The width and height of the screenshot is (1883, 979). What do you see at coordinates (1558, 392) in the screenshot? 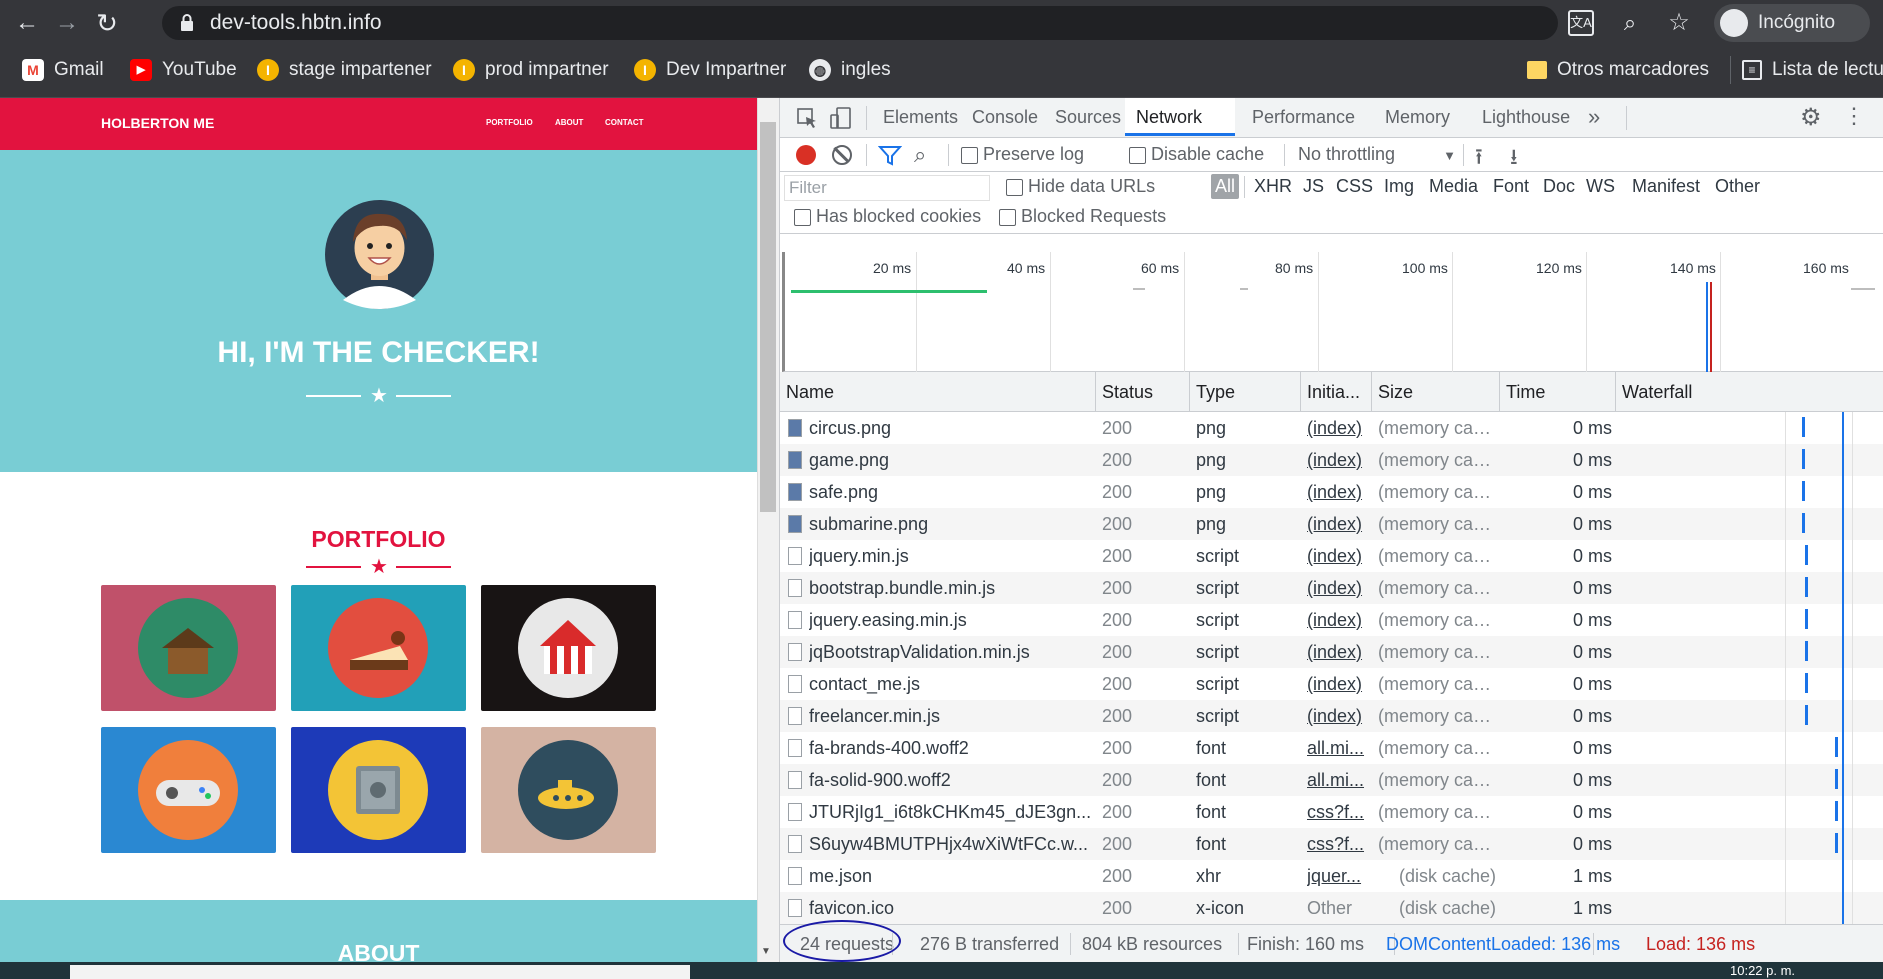
I see `column-time: Time` at bounding box center [1558, 392].